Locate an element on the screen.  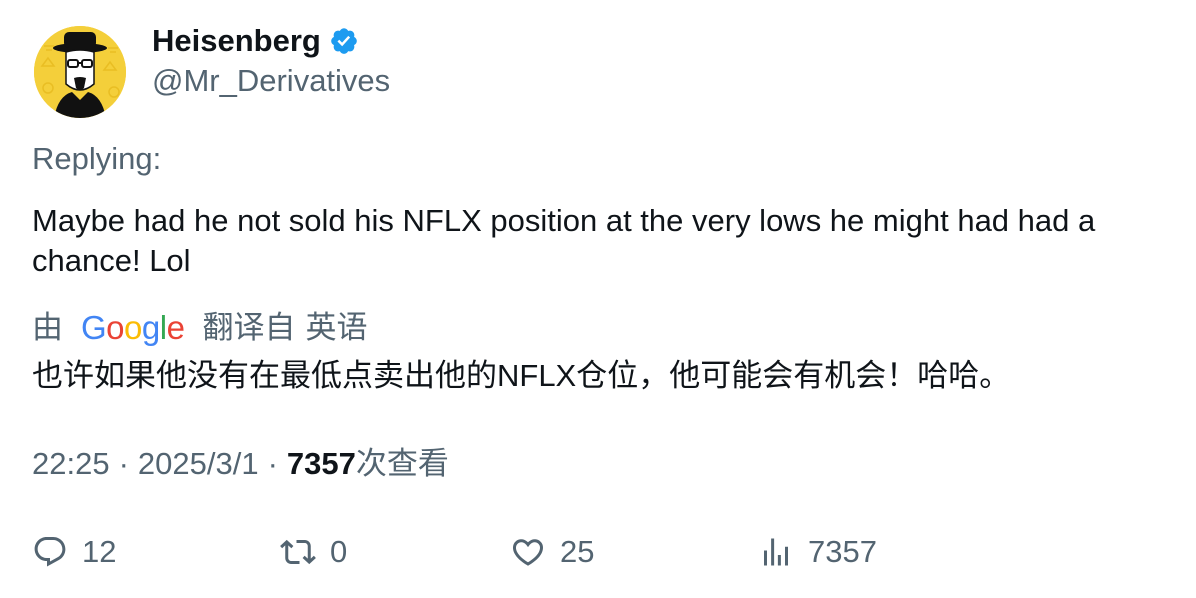
views-label: 次查看 is located at coordinates (402, 463).